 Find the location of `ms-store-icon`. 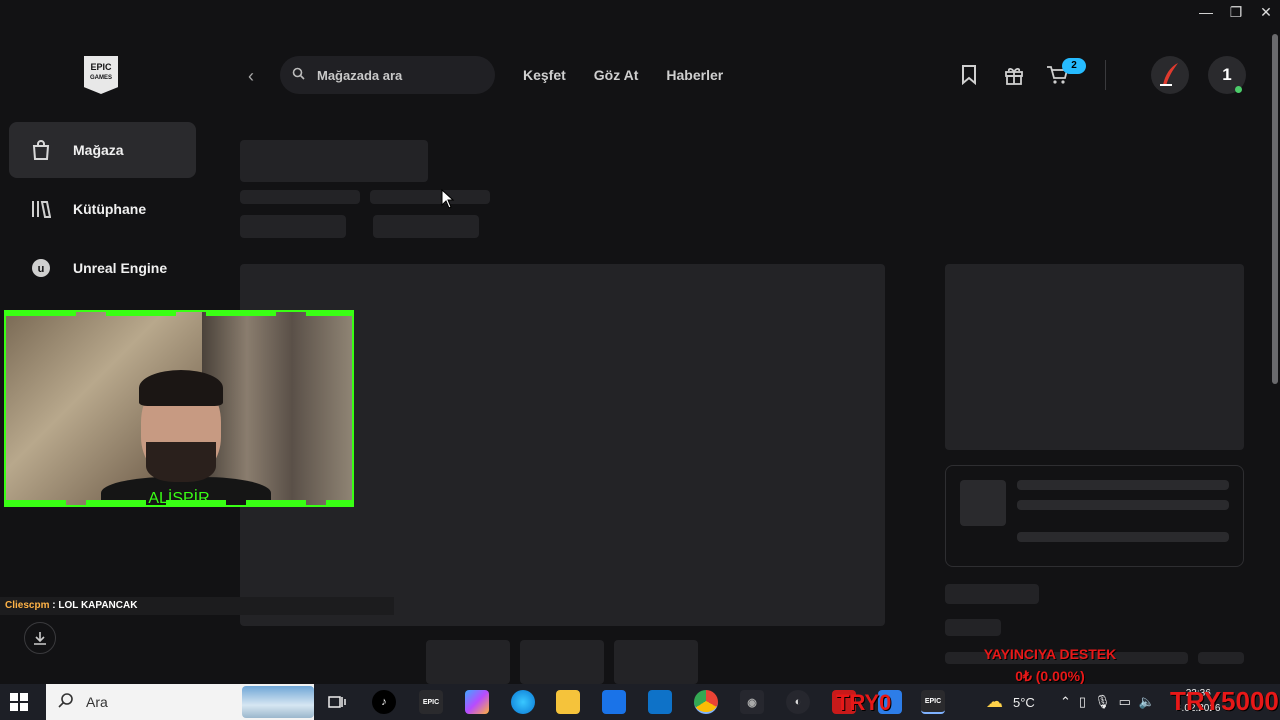

ms-store-icon is located at coordinates (614, 702).